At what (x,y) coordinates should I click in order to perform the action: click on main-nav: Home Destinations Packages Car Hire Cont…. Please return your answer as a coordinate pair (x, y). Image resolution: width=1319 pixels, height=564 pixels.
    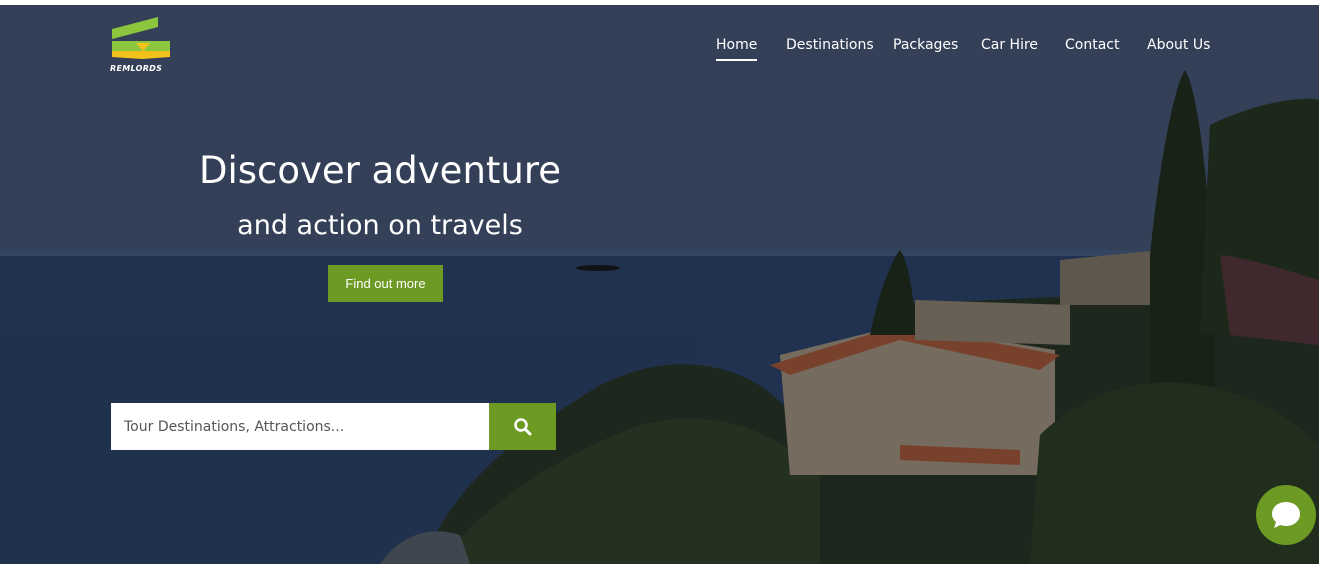
    Looking at the image, I should click on (659, 52).